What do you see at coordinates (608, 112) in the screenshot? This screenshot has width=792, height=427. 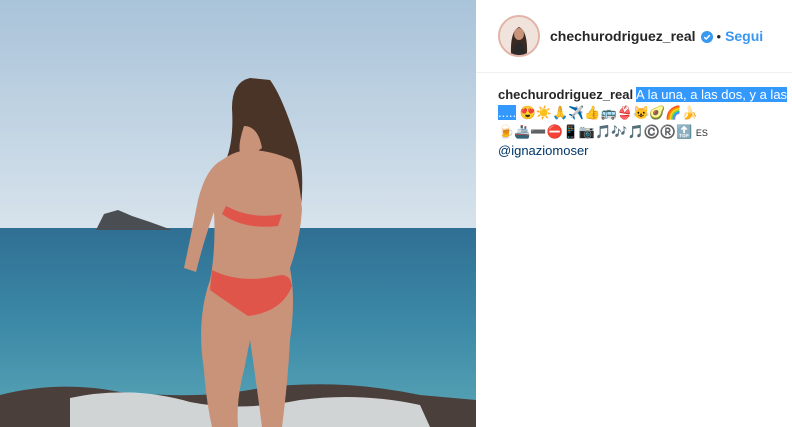 I see `caption-emojis-1: 😍☀️🙏✈️👍🚌👙😺🥑🌈🍌` at bounding box center [608, 112].